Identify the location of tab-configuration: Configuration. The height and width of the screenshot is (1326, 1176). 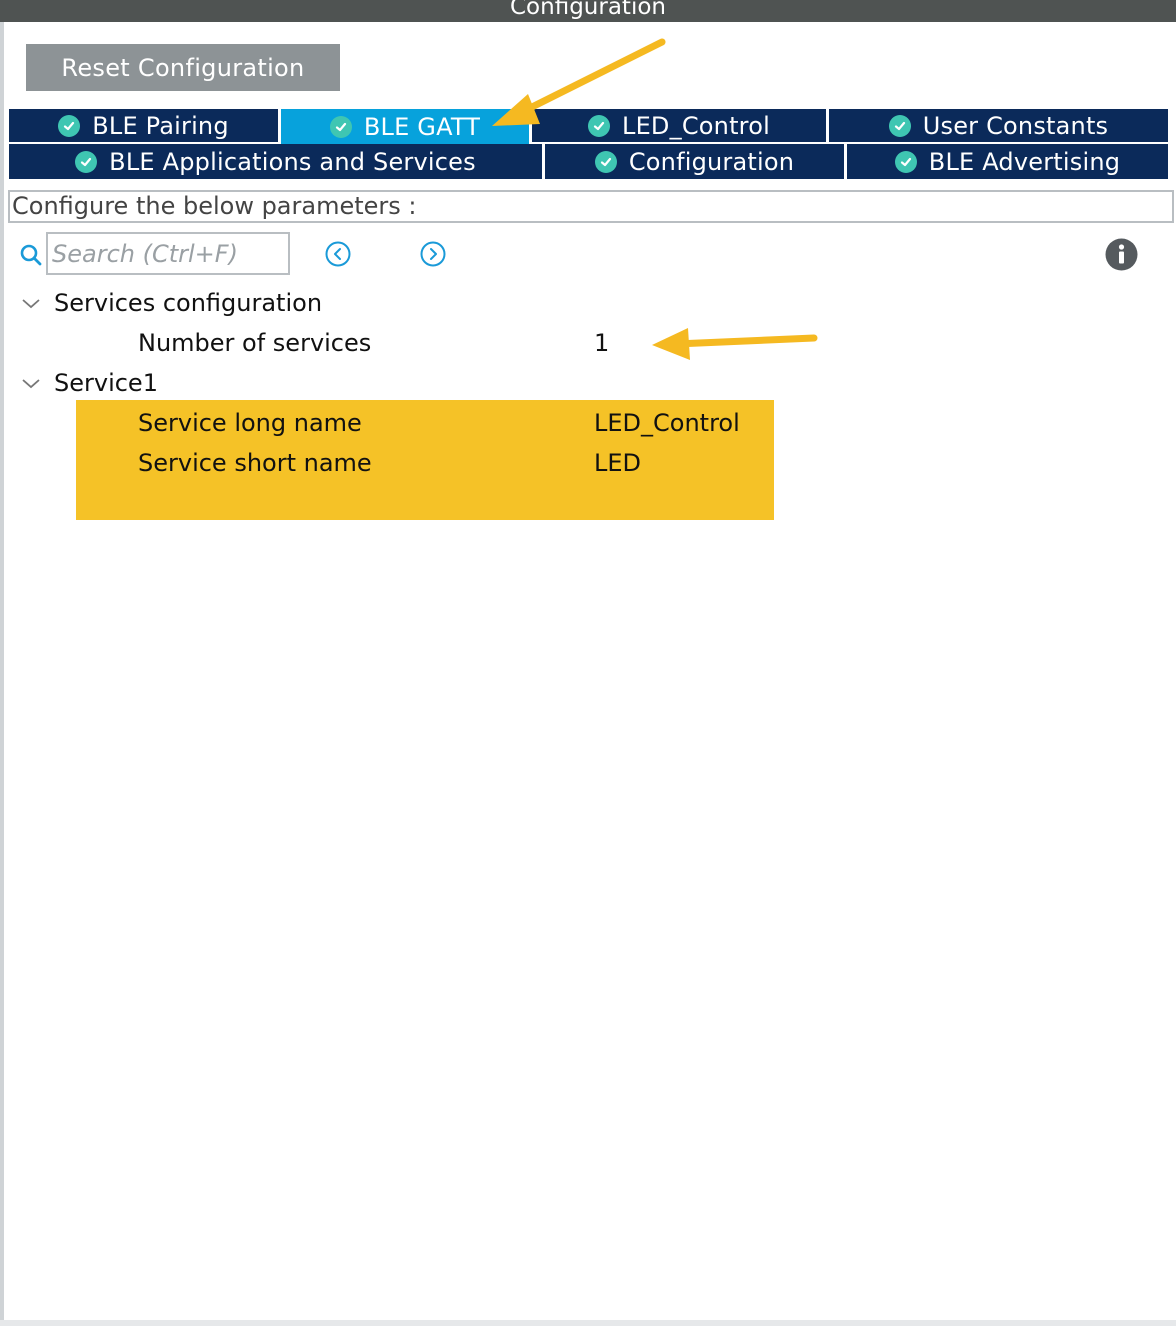
(694, 161).